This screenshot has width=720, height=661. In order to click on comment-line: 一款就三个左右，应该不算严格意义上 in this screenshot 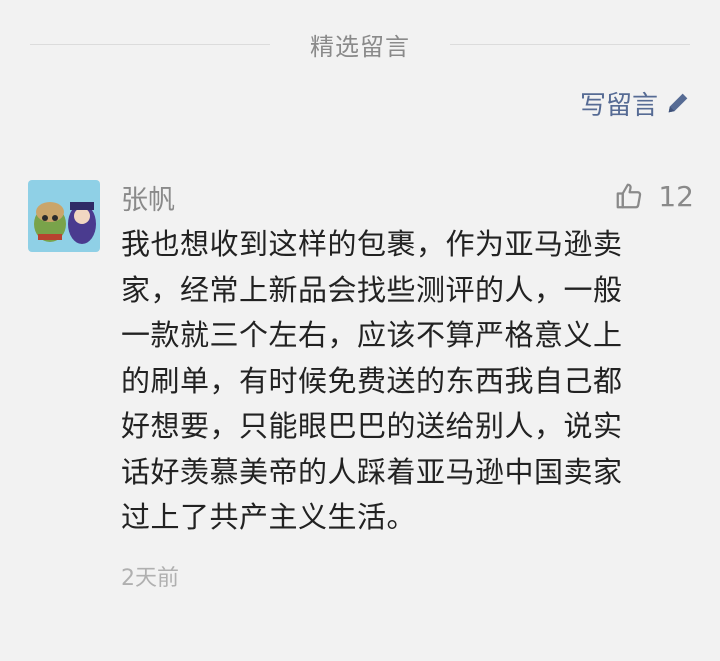, I will do `click(372, 335)`.